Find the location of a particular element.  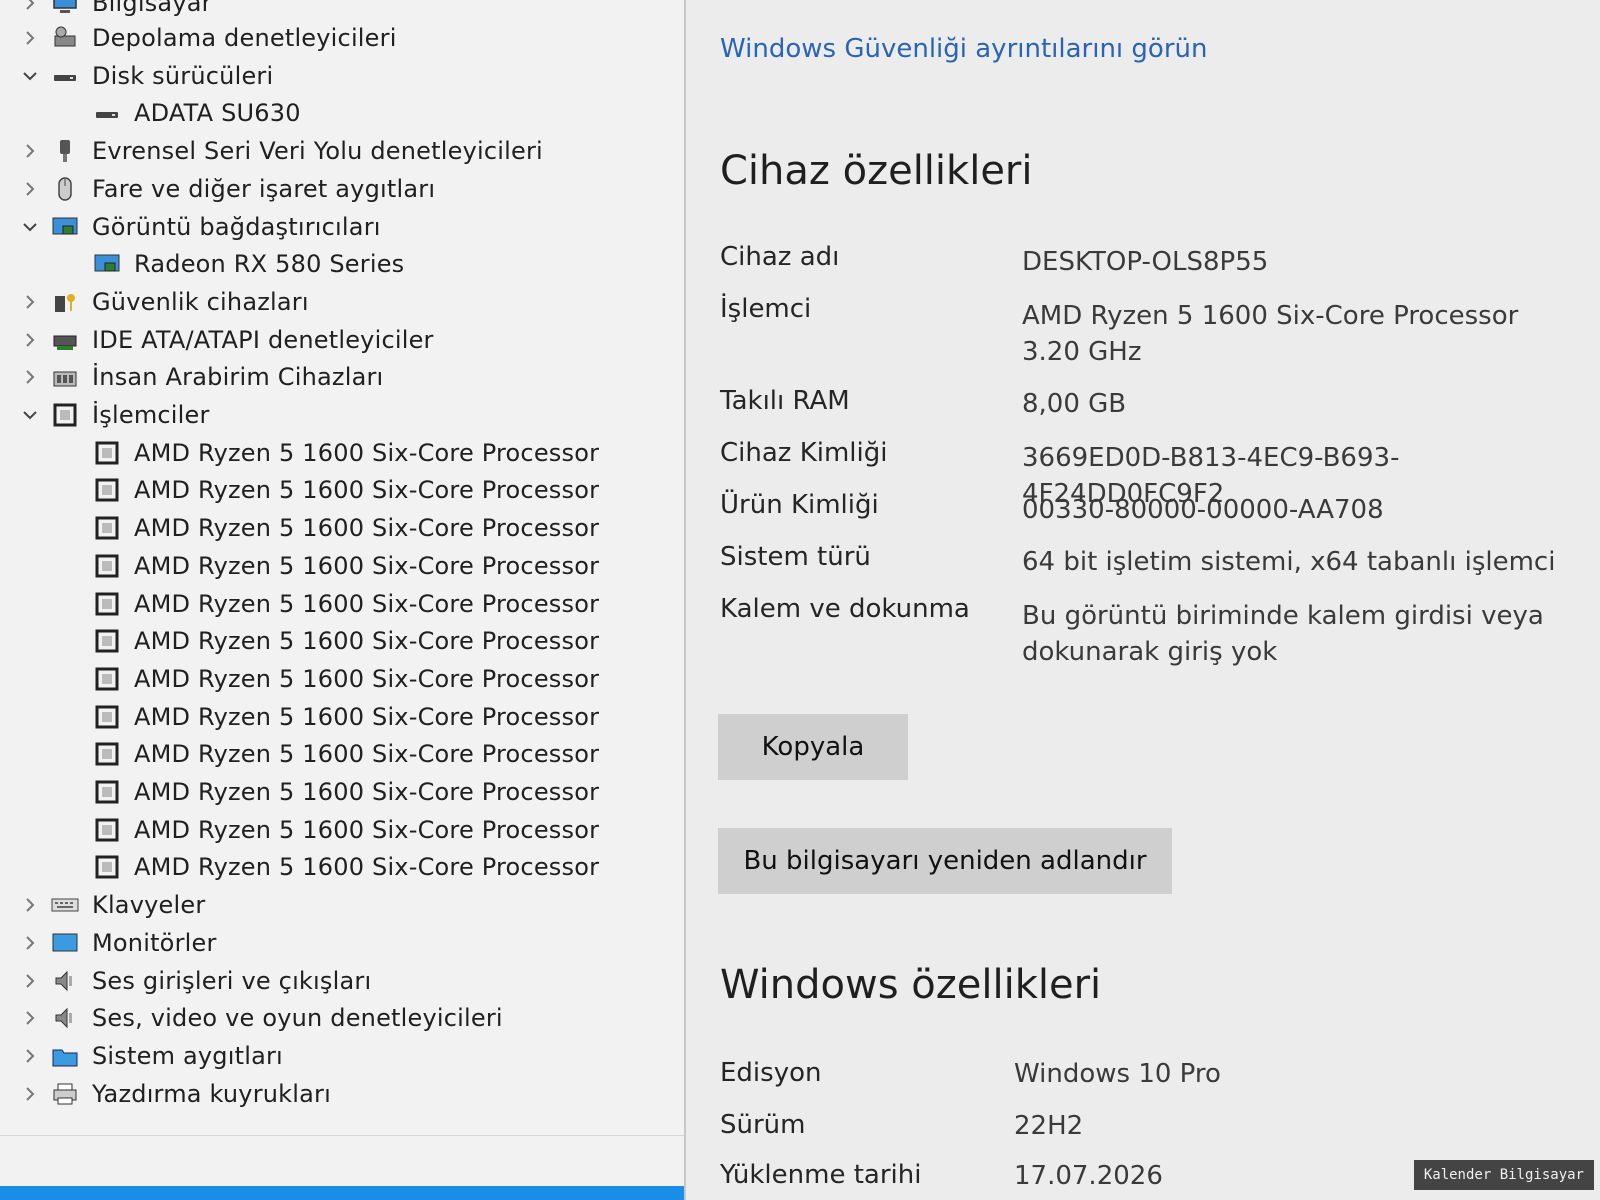

watermark: Kalender Bilgisayar is located at coordinates (1503, 1175).